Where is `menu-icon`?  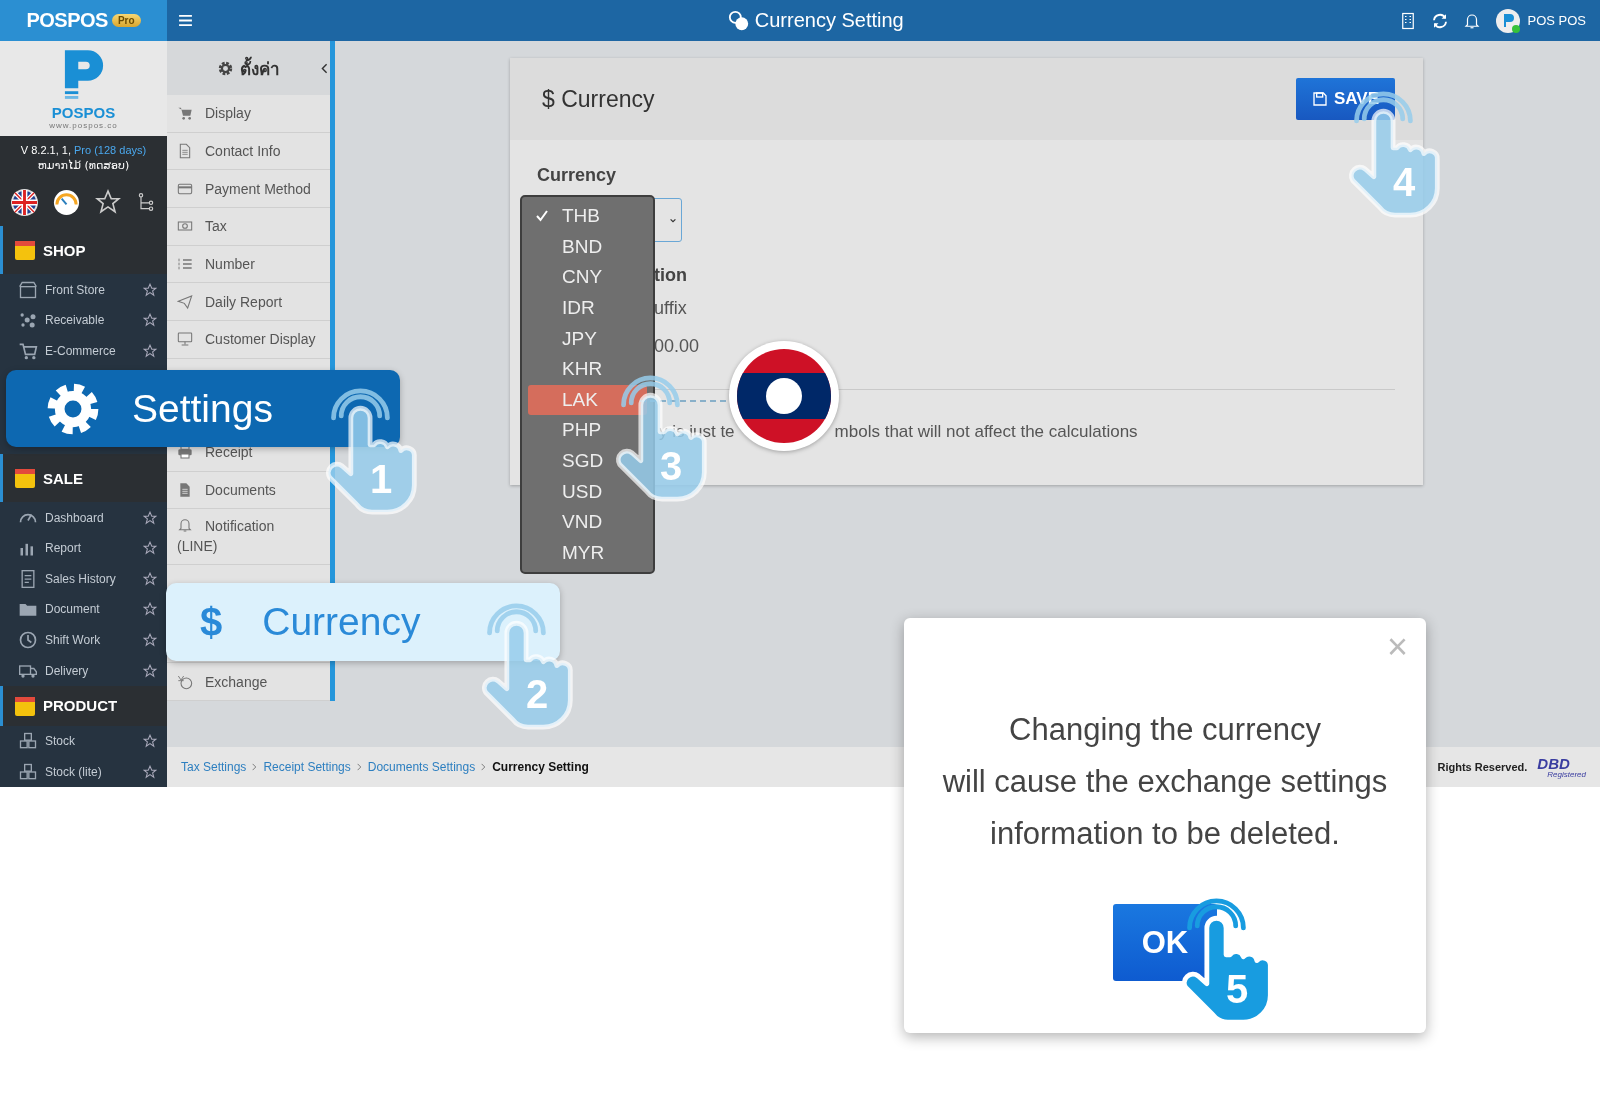 menu-icon is located at coordinates (185, 20).